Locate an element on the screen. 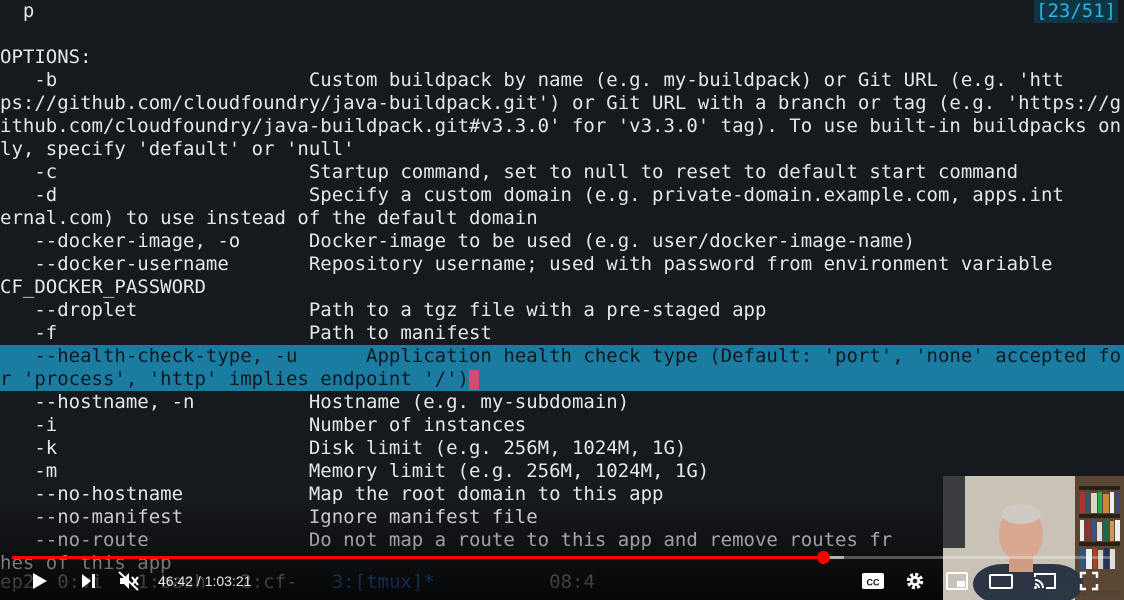 Image resolution: width=1124 pixels, height=600 pixels. fullscreen-button is located at coordinates (1089, 581).